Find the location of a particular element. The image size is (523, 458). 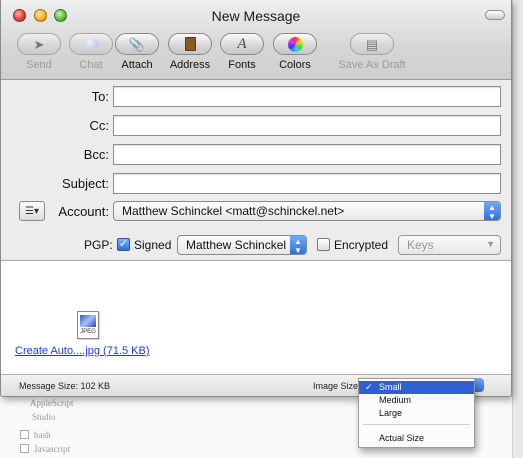

header-fields-menu-button: ☰▾ is located at coordinates (32, 211).